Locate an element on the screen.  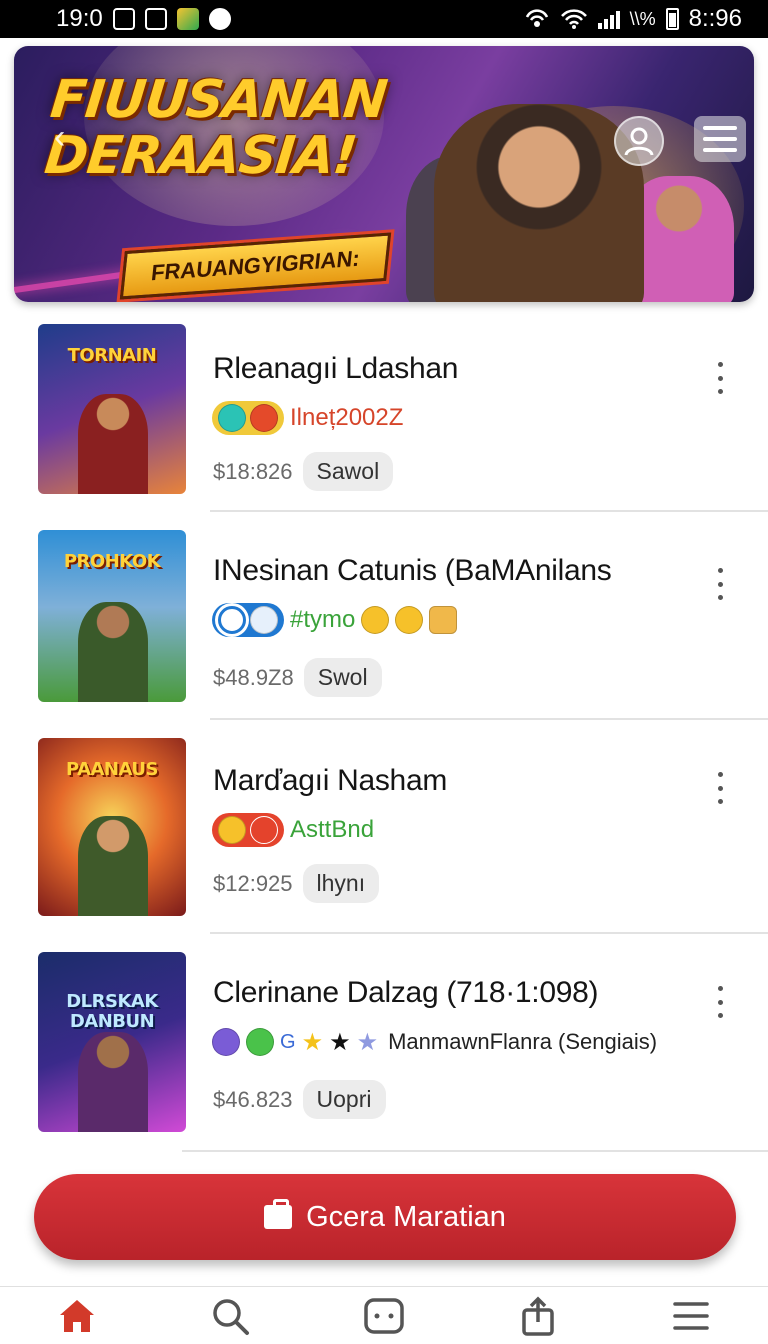
status-chip: Uopri is located at coordinates (344, 1099).